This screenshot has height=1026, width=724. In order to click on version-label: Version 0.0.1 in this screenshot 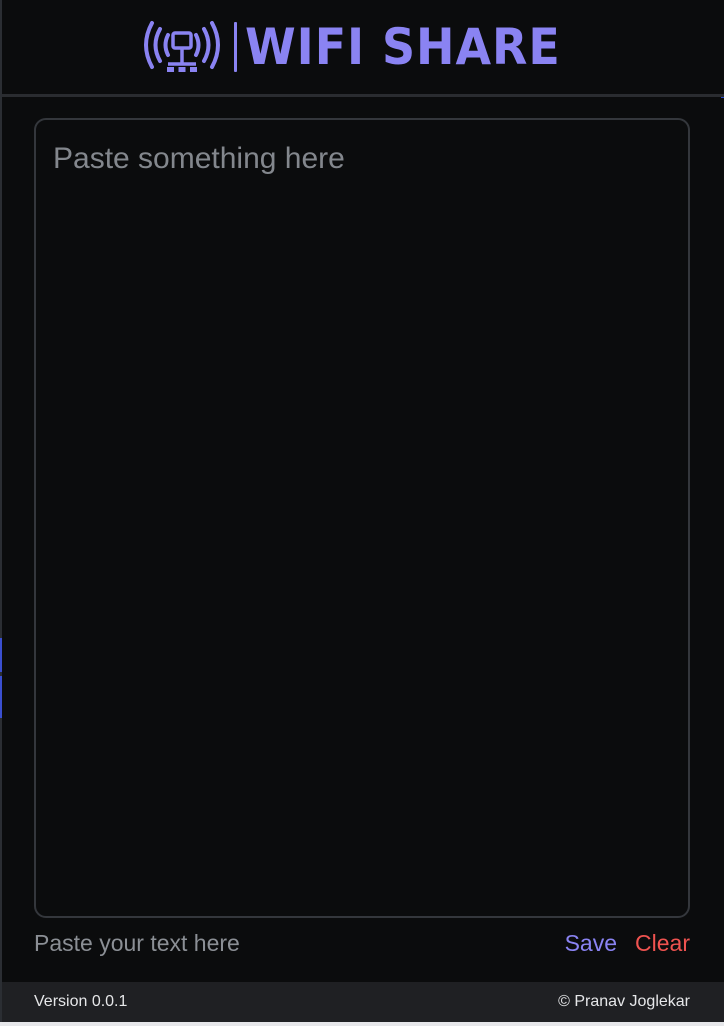, I will do `click(81, 1001)`.